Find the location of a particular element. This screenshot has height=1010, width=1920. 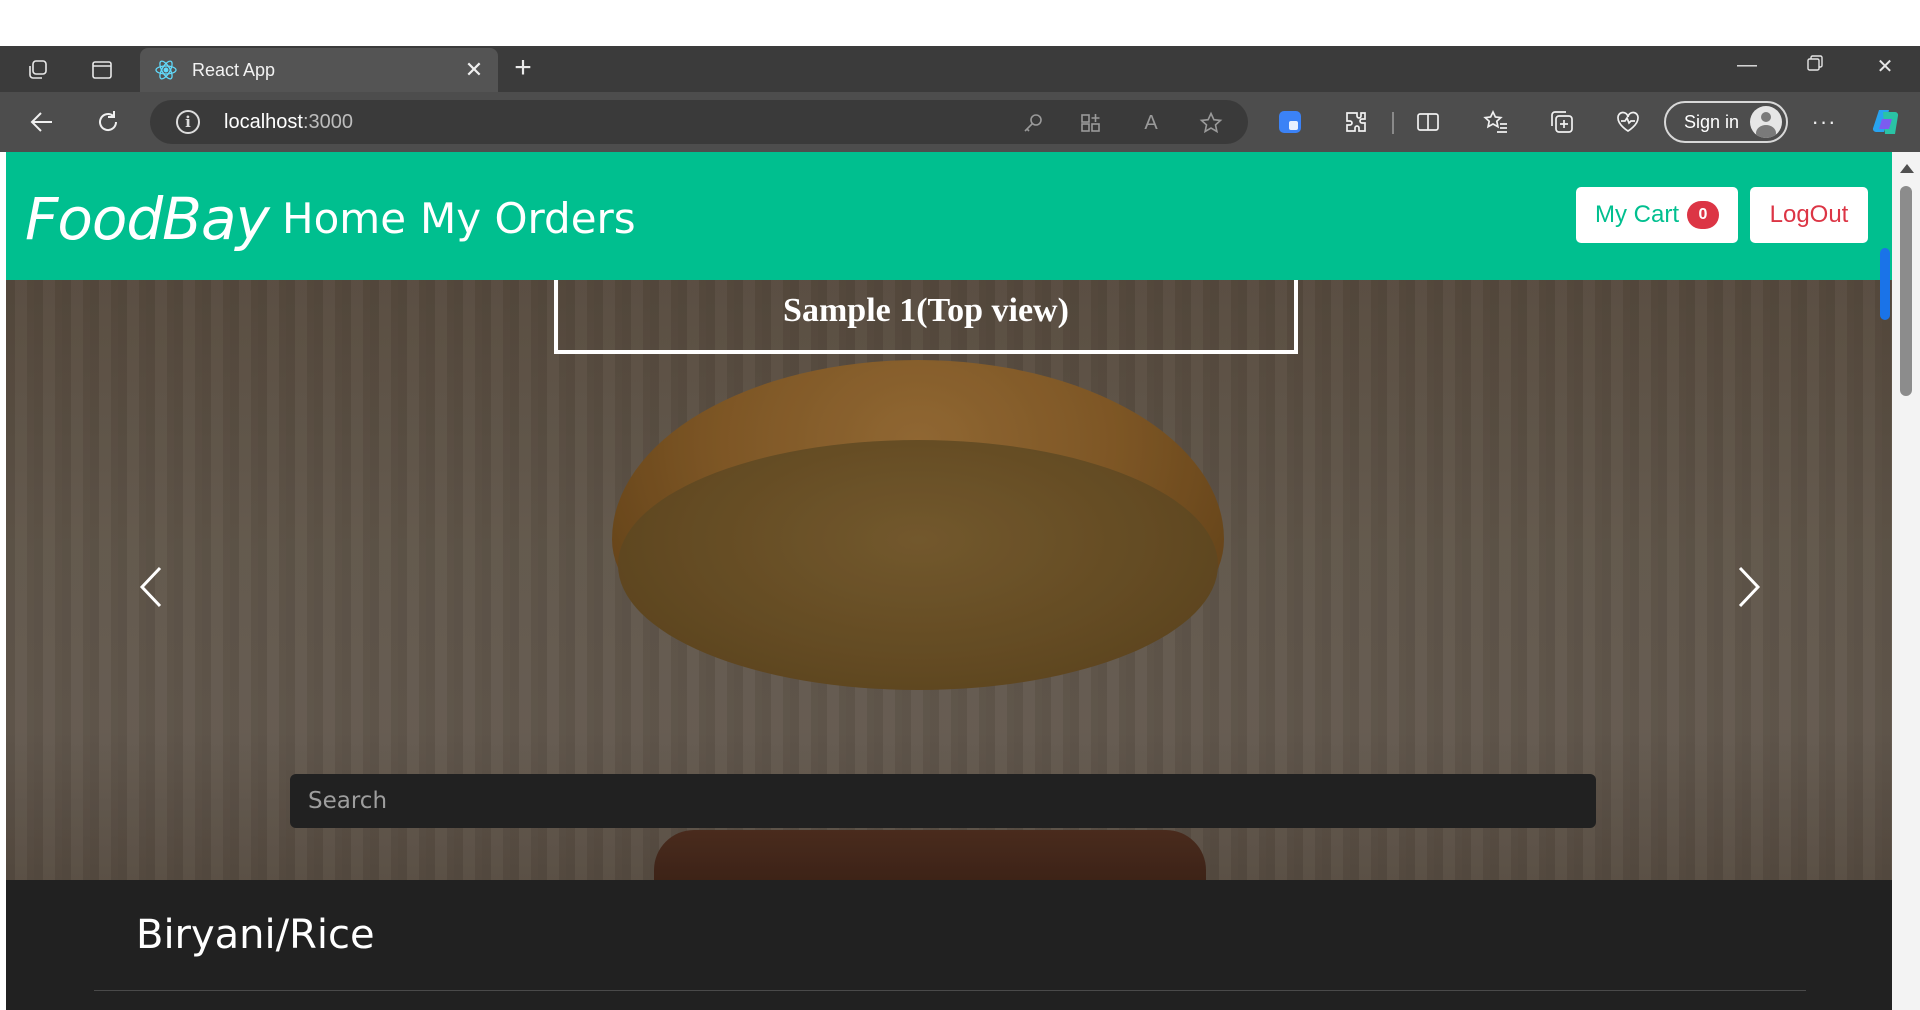

apps-icon is located at coordinates (1091, 123).